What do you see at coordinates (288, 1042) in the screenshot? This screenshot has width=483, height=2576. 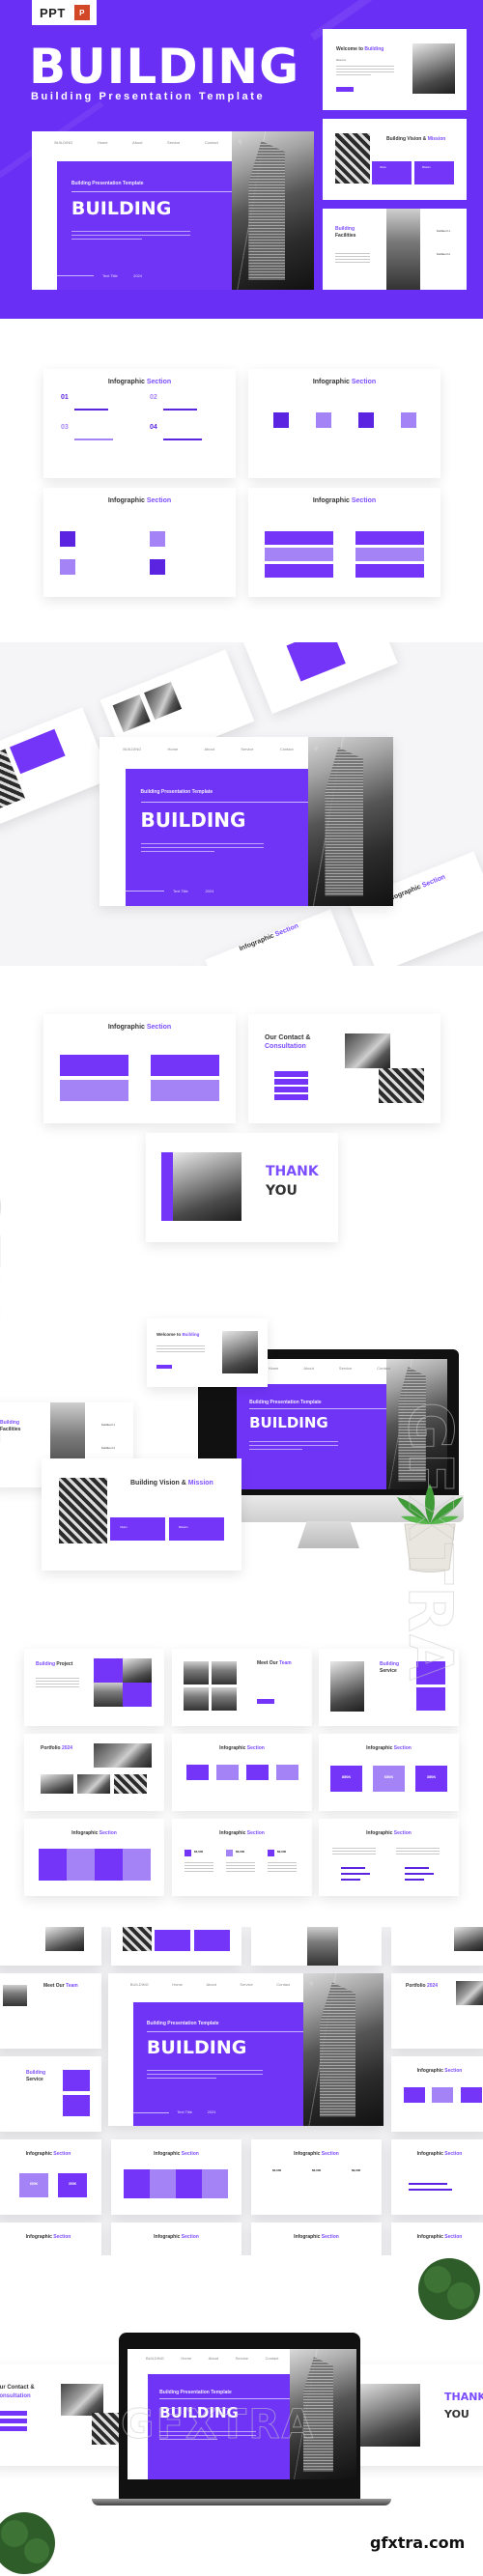 I see `contact-title: Our Contact & Consultation` at bounding box center [288, 1042].